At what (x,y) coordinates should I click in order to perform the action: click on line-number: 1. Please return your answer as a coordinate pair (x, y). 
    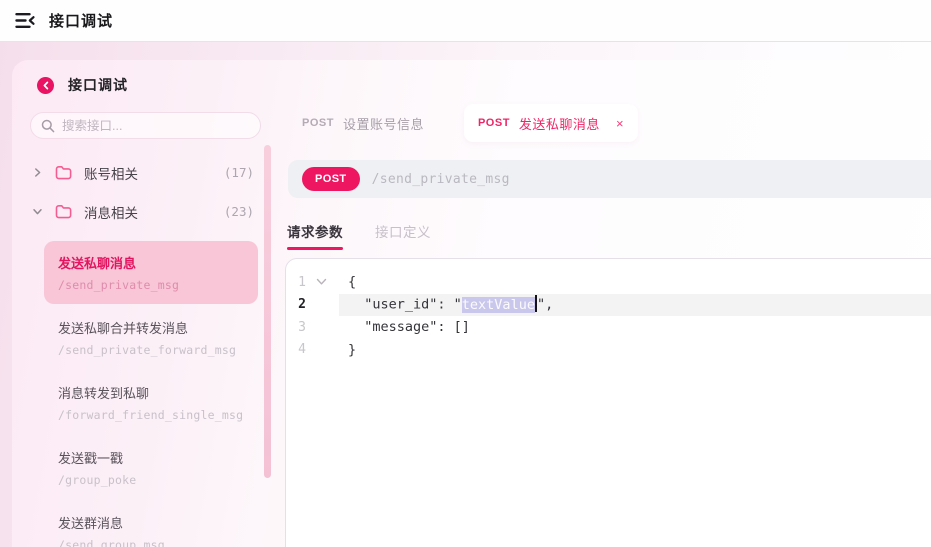
    Looking at the image, I should click on (302, 282).